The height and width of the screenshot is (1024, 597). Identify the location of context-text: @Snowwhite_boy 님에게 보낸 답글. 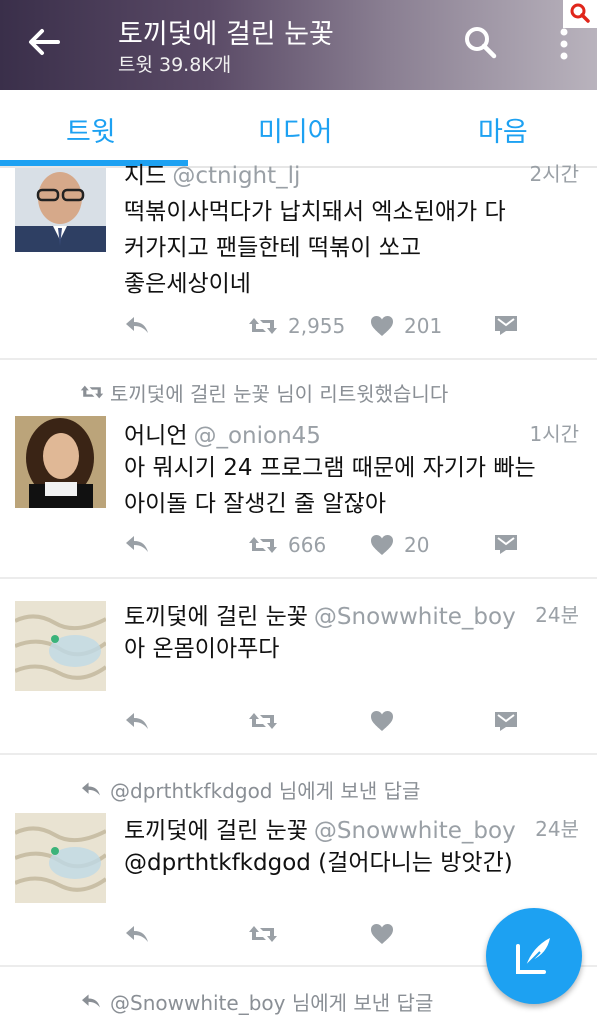
(272, 1003).